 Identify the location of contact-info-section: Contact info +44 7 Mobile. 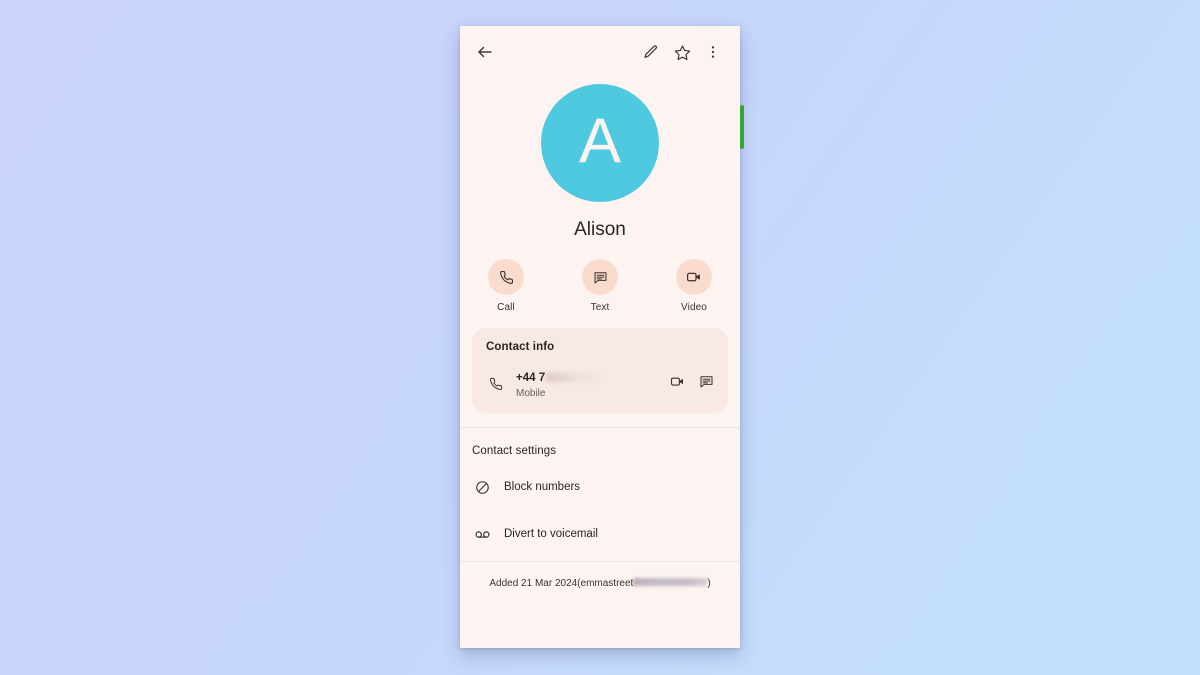
(600, 363).